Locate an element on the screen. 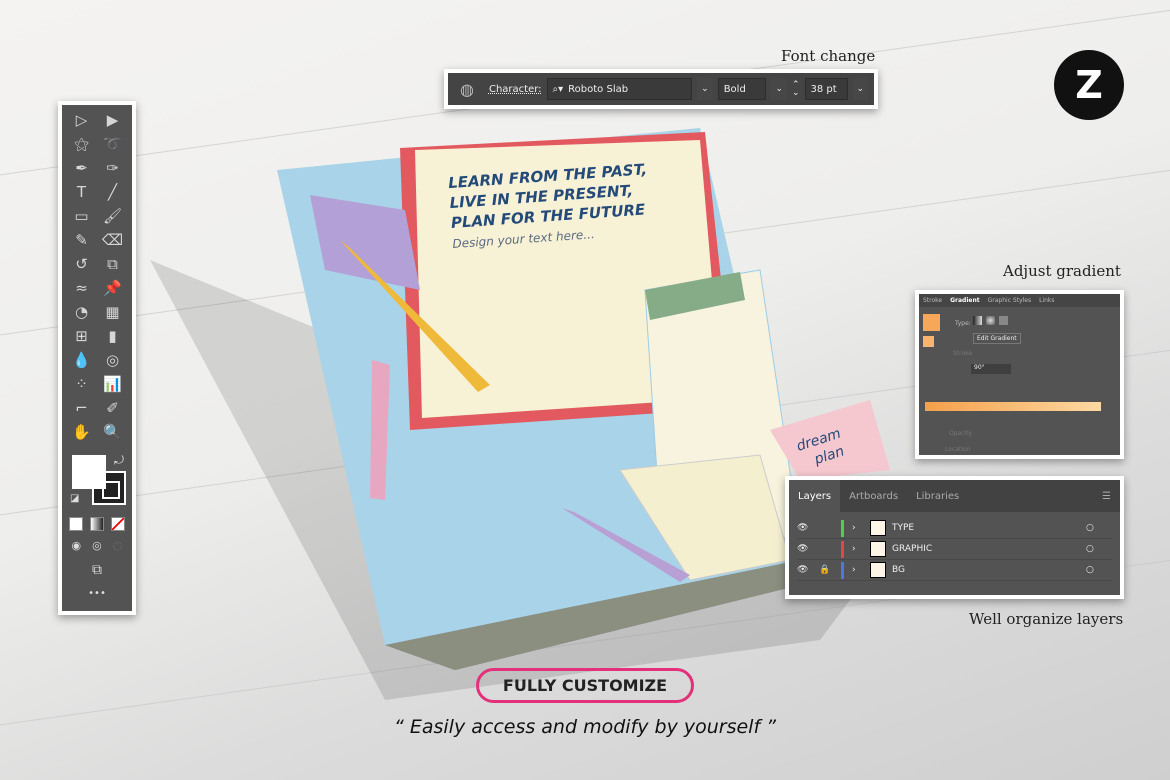 Image resolution: width=1170 pixels, height=780 pixels. tab-gradient: Gradient is located at coordinates (965, 300).